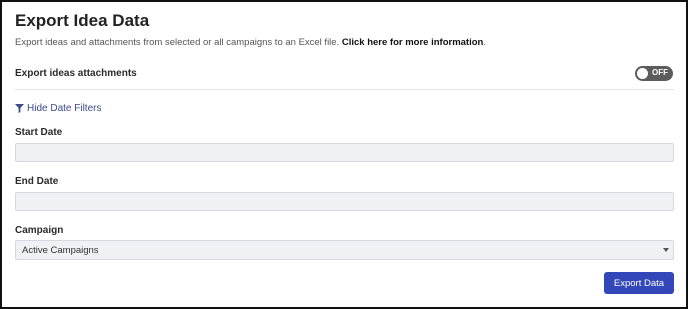 This screenshot has width=688, height=309. I want to click on attachments-toggle: OFF, so click(654, 73).